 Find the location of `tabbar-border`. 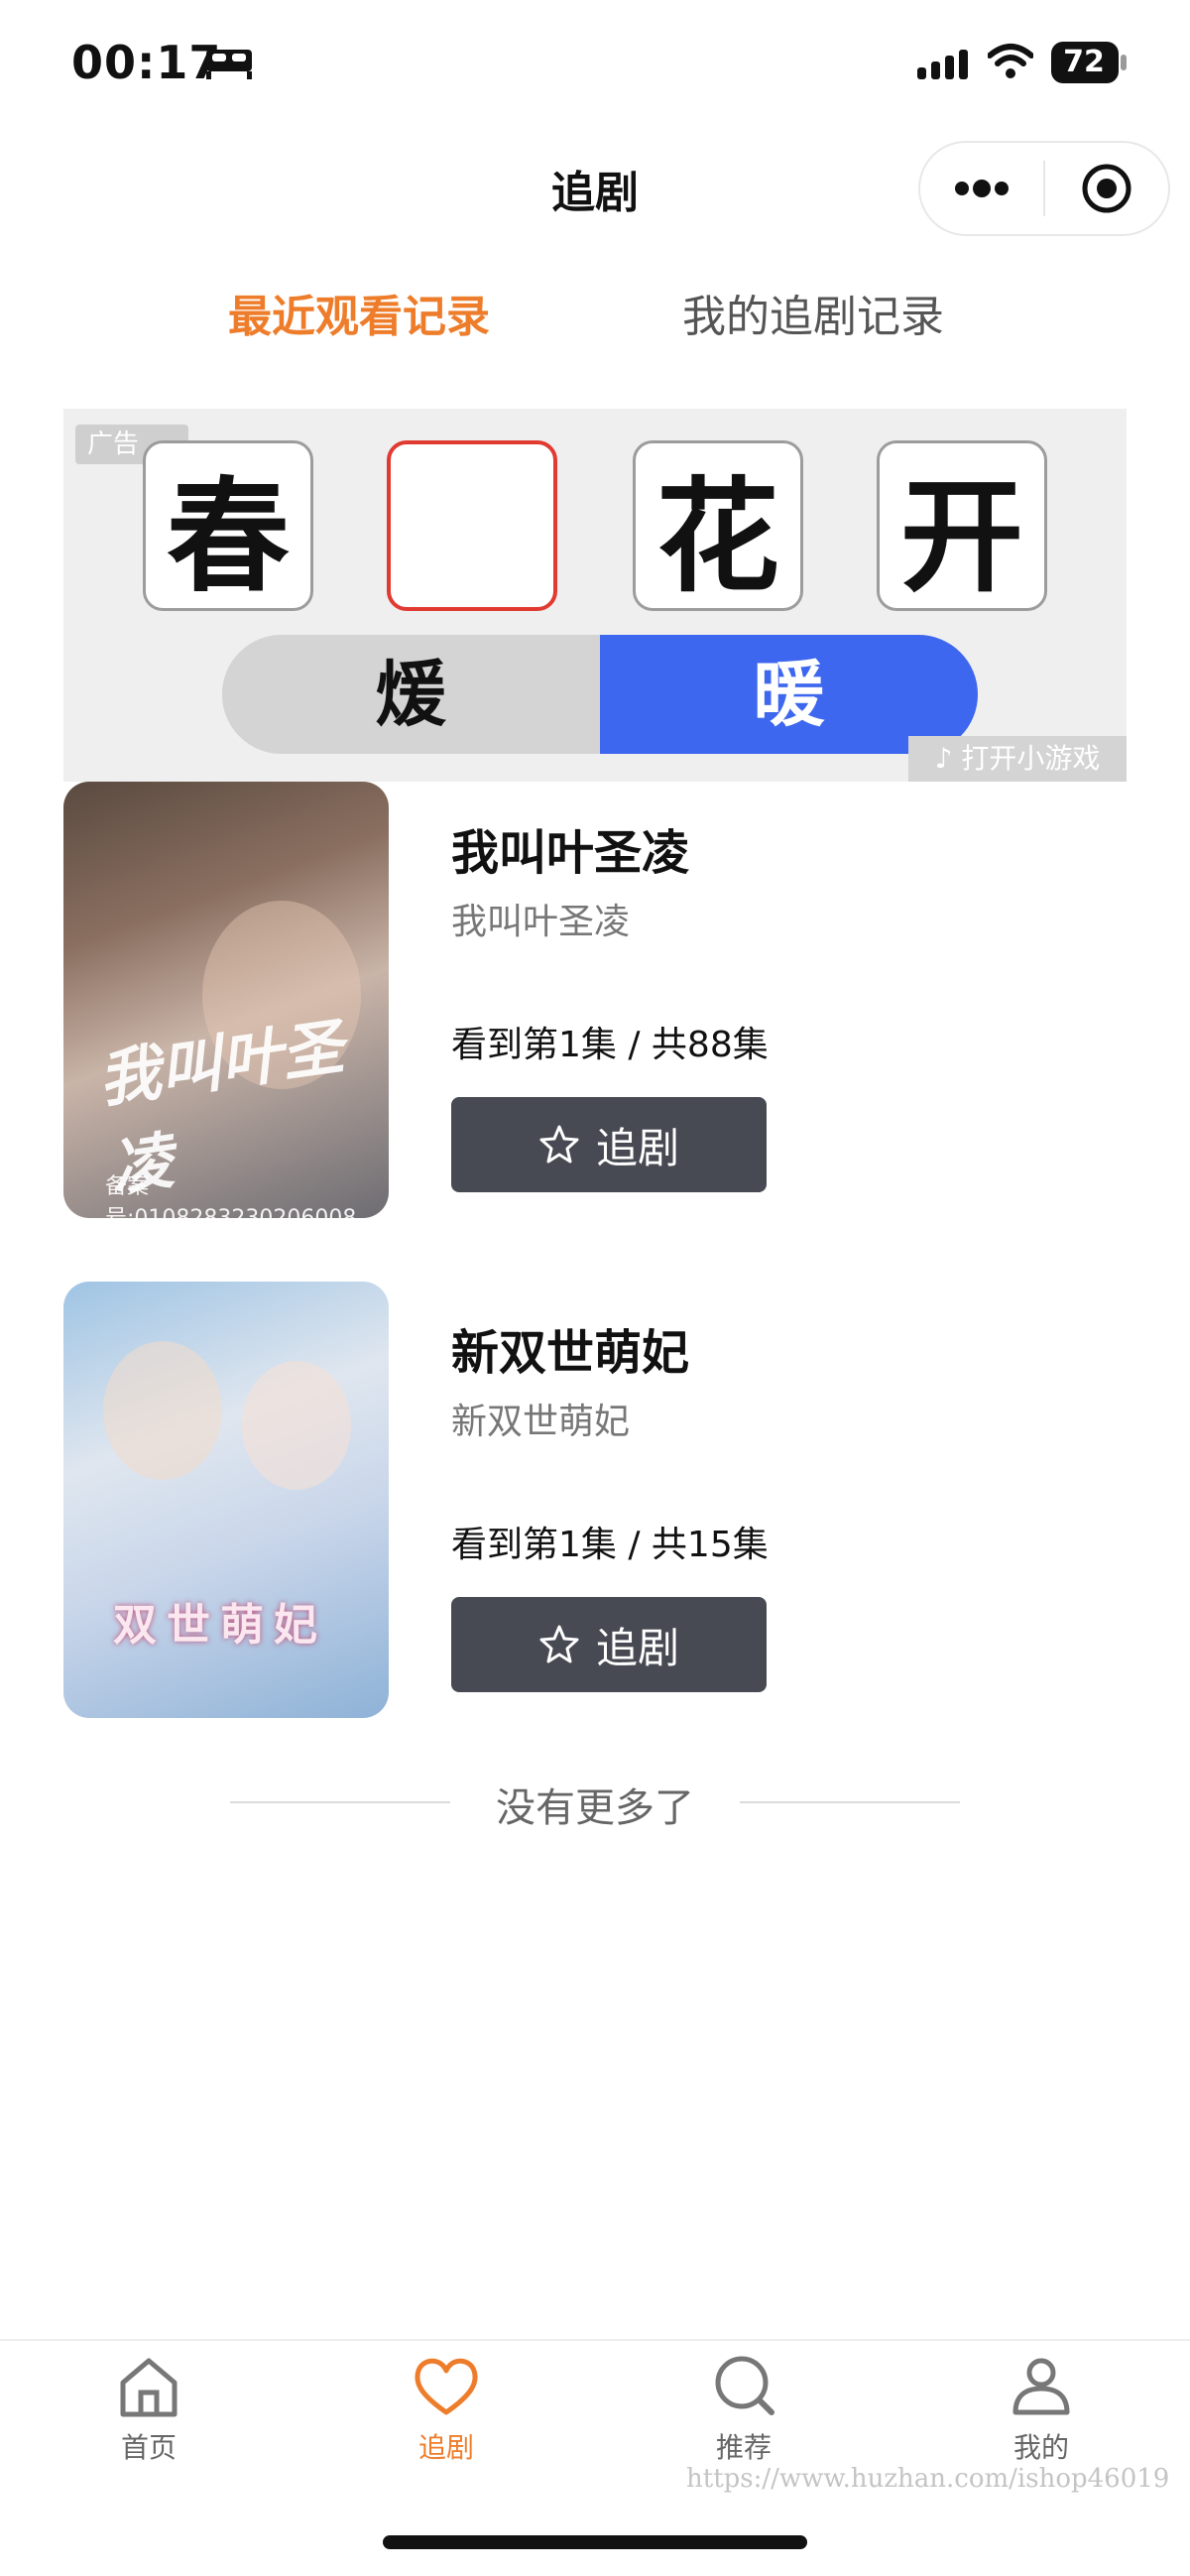

tabbar-border is located at coordinates (595, 2340).